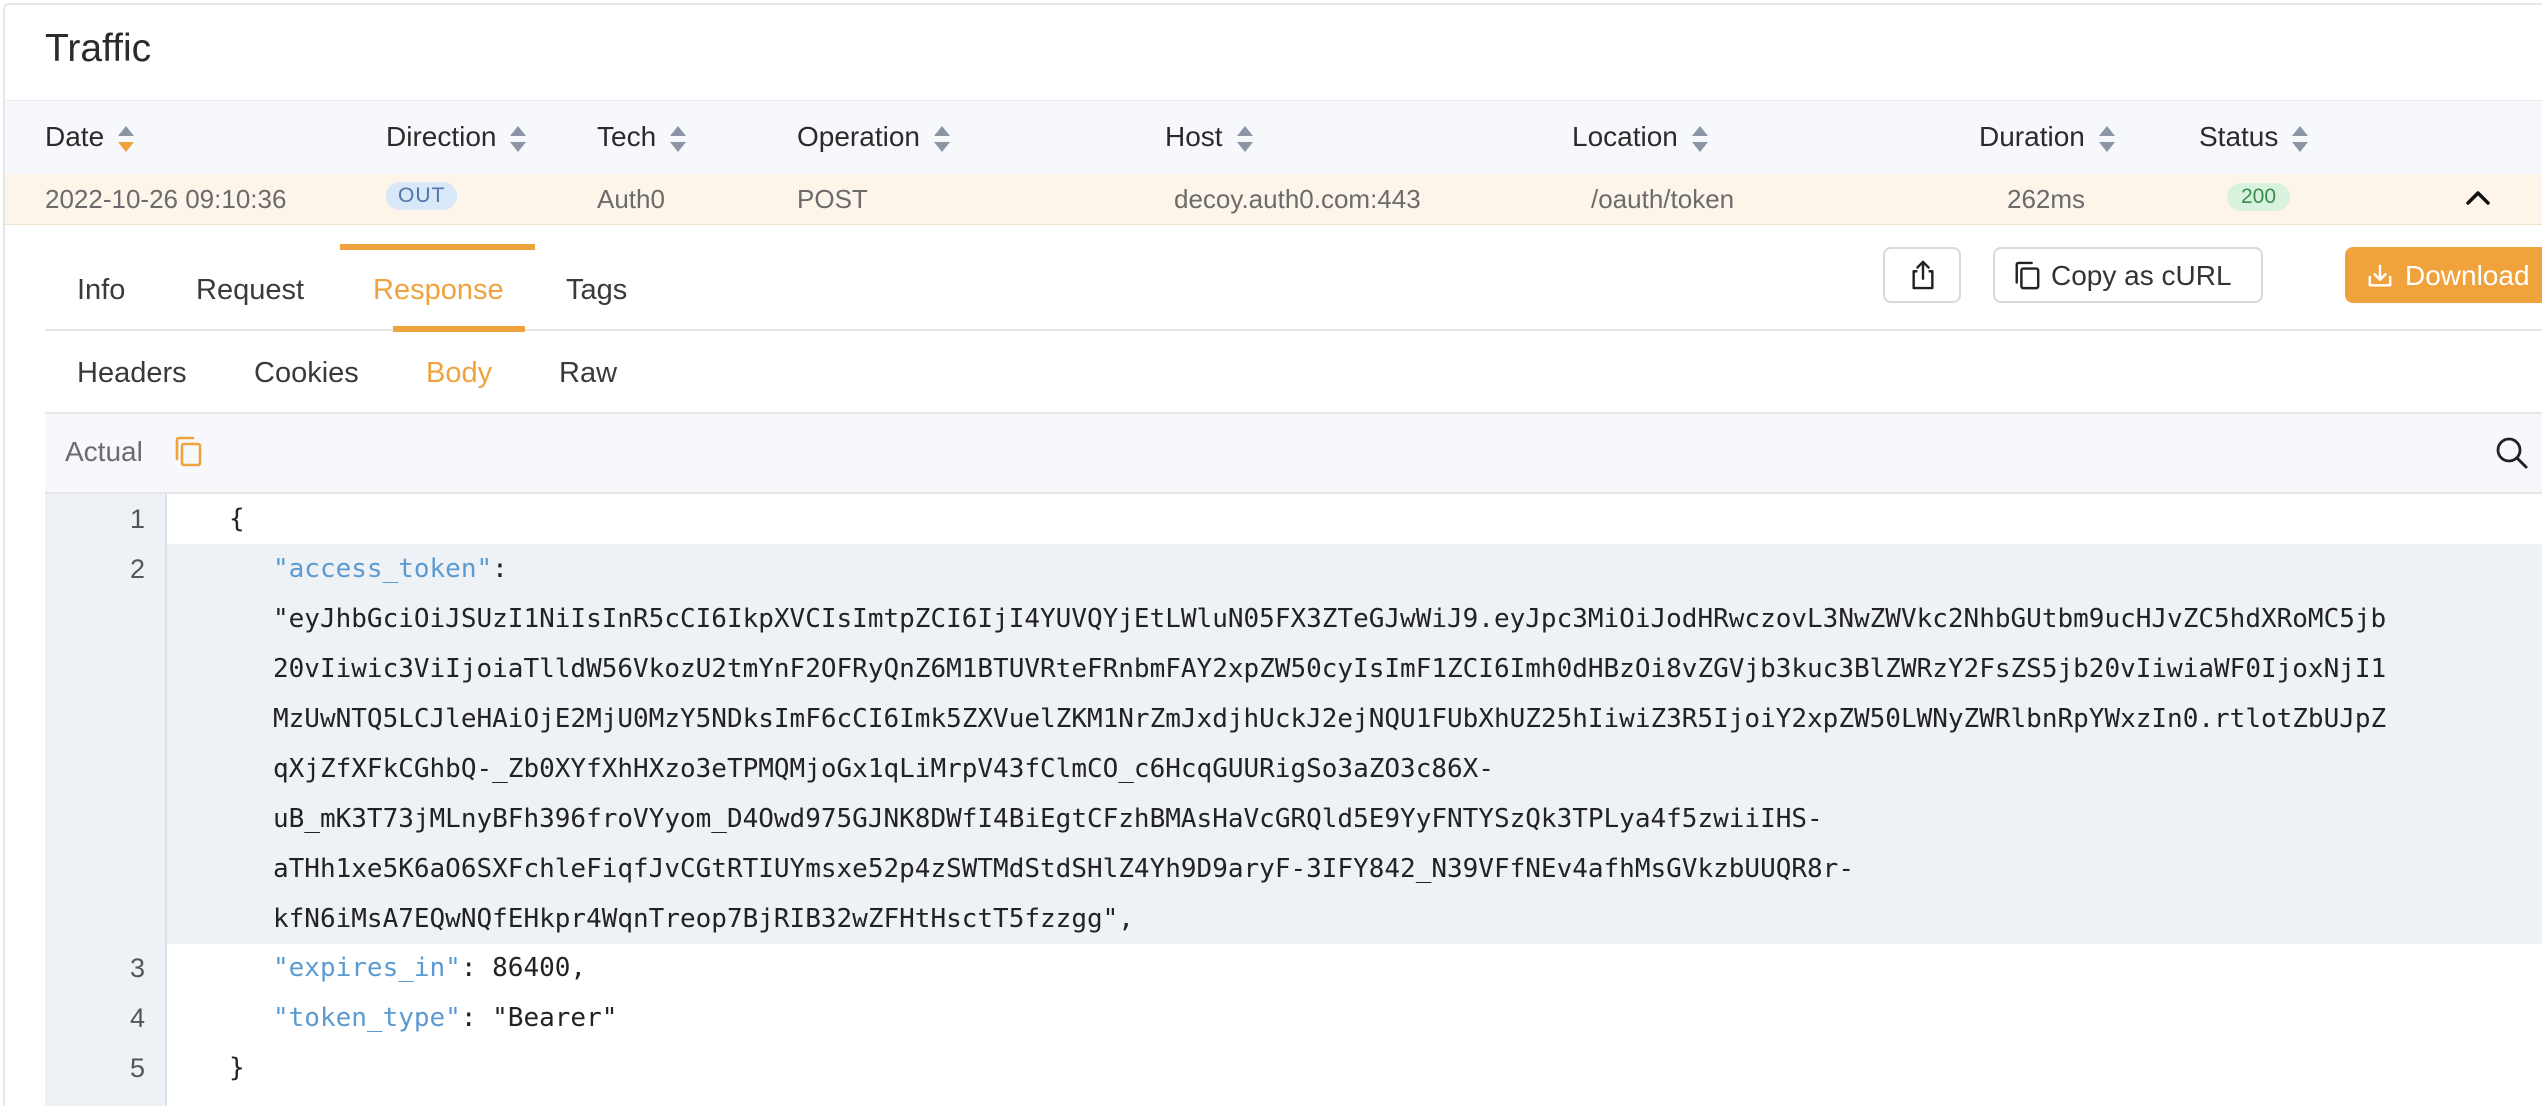 The image size is (2542, 1106). Describe the element at coordinates (438, 290) in the screenshot. I see `tab-response: Response` at that location.